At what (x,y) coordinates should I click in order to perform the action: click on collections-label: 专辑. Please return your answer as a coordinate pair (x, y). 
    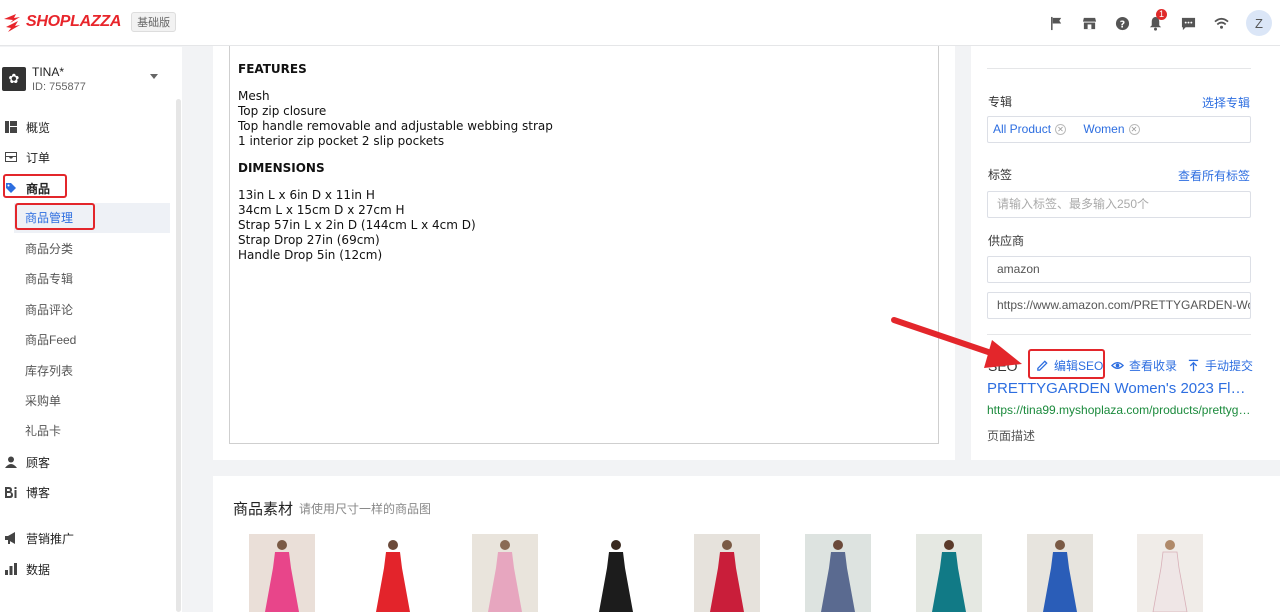
    Looking at the image, I should click on (1000, 102).